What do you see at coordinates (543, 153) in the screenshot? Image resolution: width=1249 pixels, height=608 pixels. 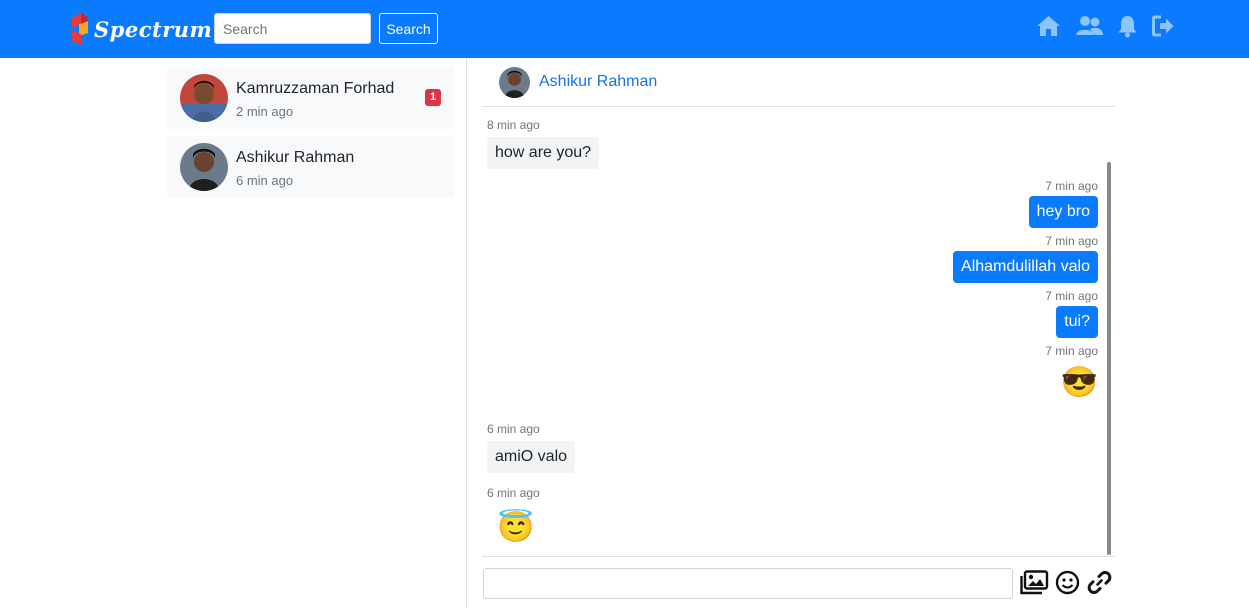 I see `incoming-message: how are you?` at bounding box center [543, 153].